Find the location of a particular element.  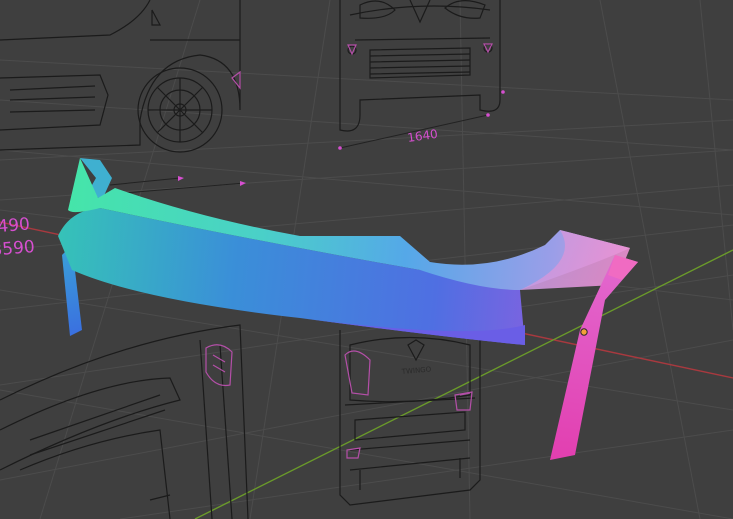

reference-image-front-view is located at coordinates (420, 66).